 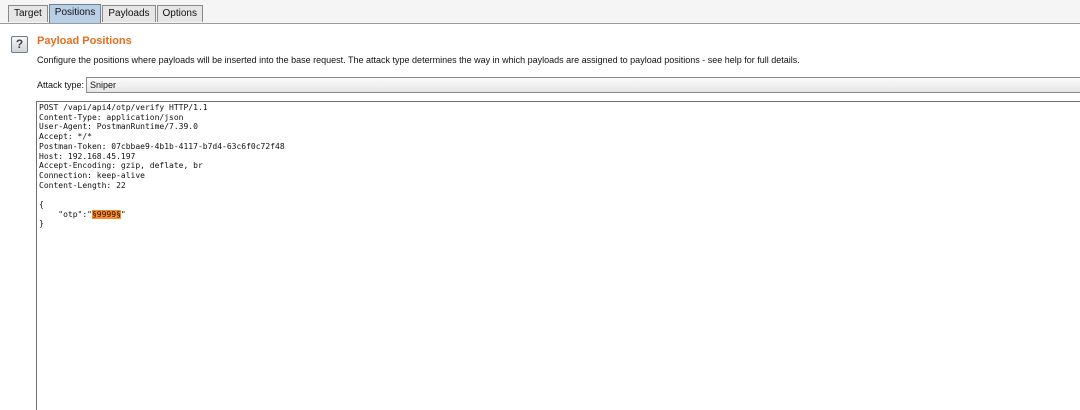 What do you see at coordinates (583, 85) in the screenshot?
I see `attack-type-select: Sniper` at bounding box center [583, 85].